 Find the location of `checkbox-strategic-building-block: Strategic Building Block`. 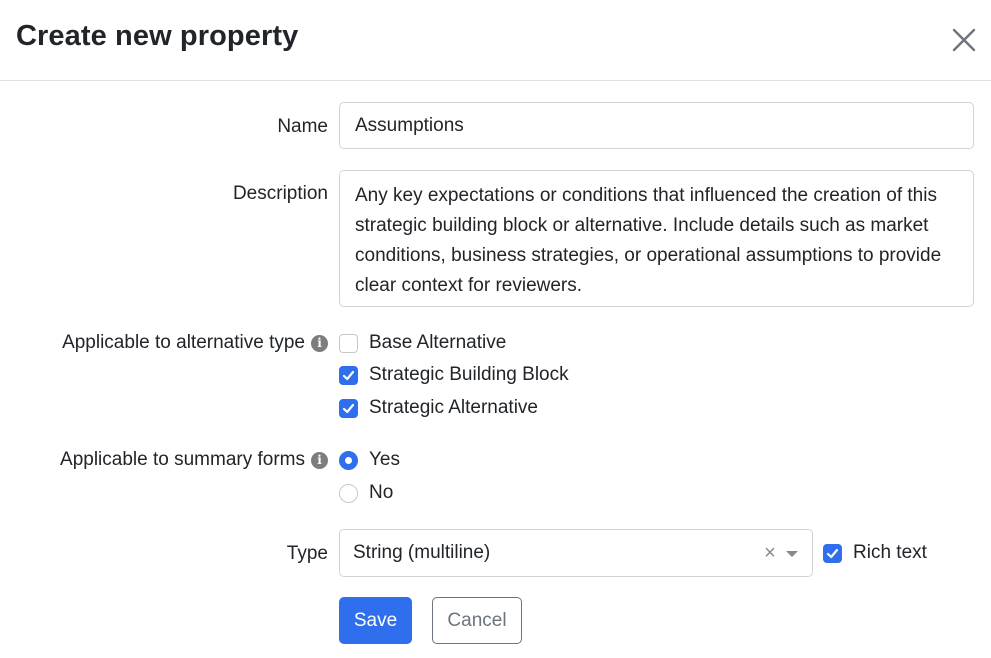

checkbox-strategic-building-block: Strategic Building Block is located at coordinates (454, 375).